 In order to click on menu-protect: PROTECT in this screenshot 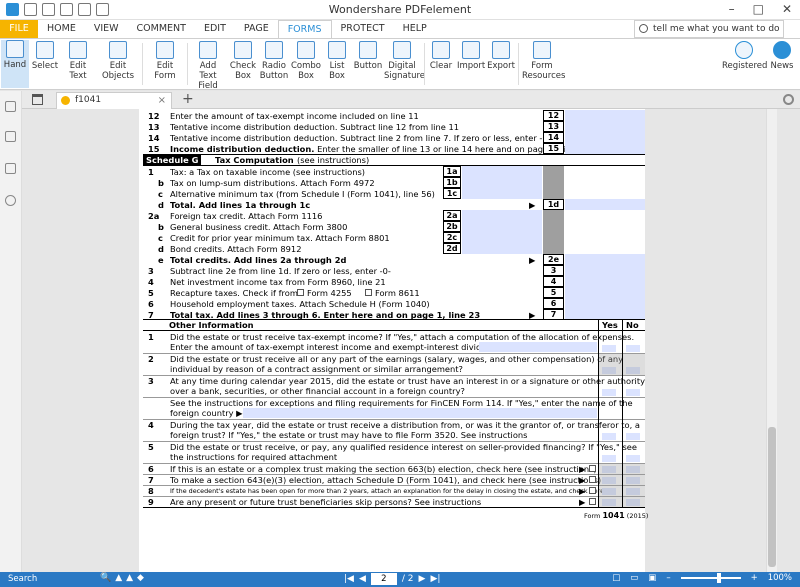, I will do `click(363, 29)`.